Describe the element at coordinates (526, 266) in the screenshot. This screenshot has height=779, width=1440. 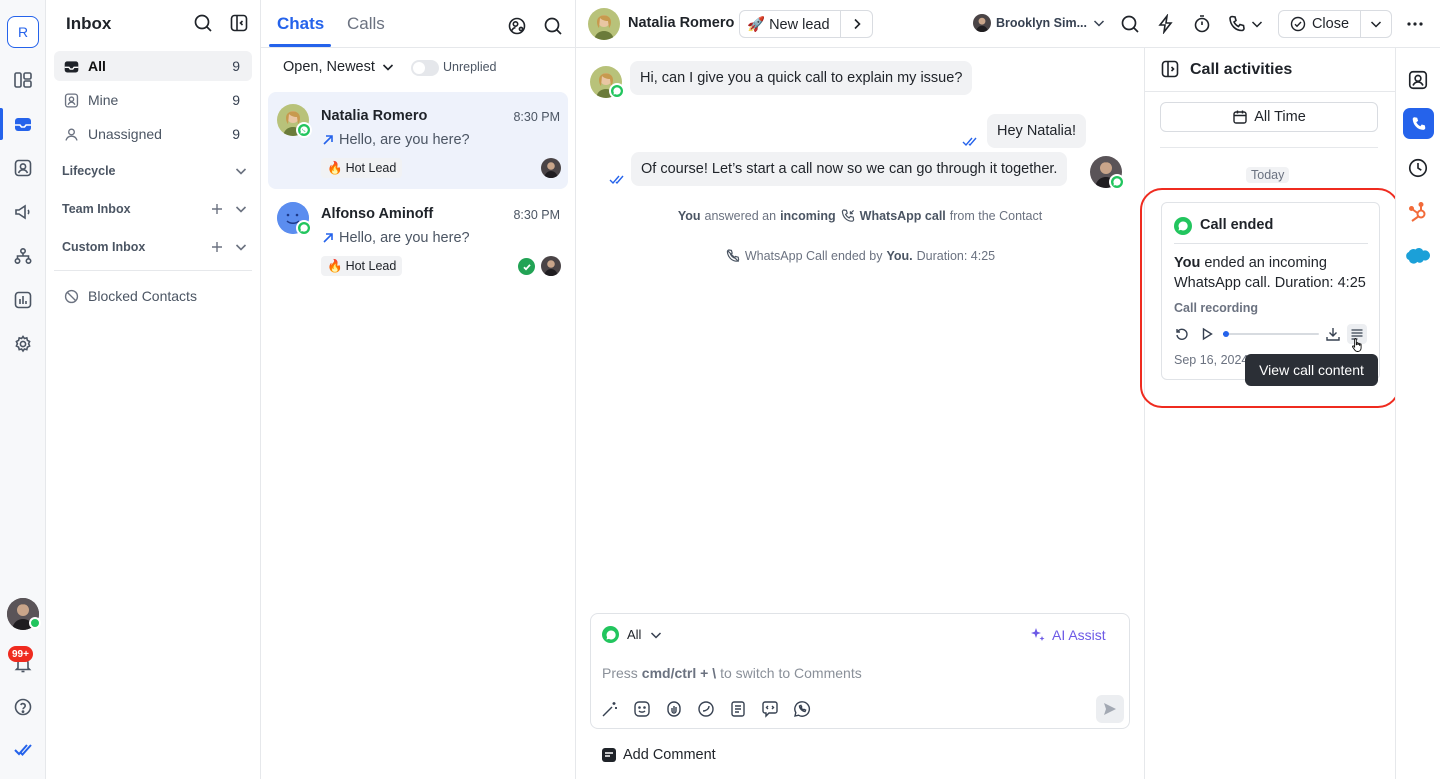
I see `resolved-check-icon` at that location.